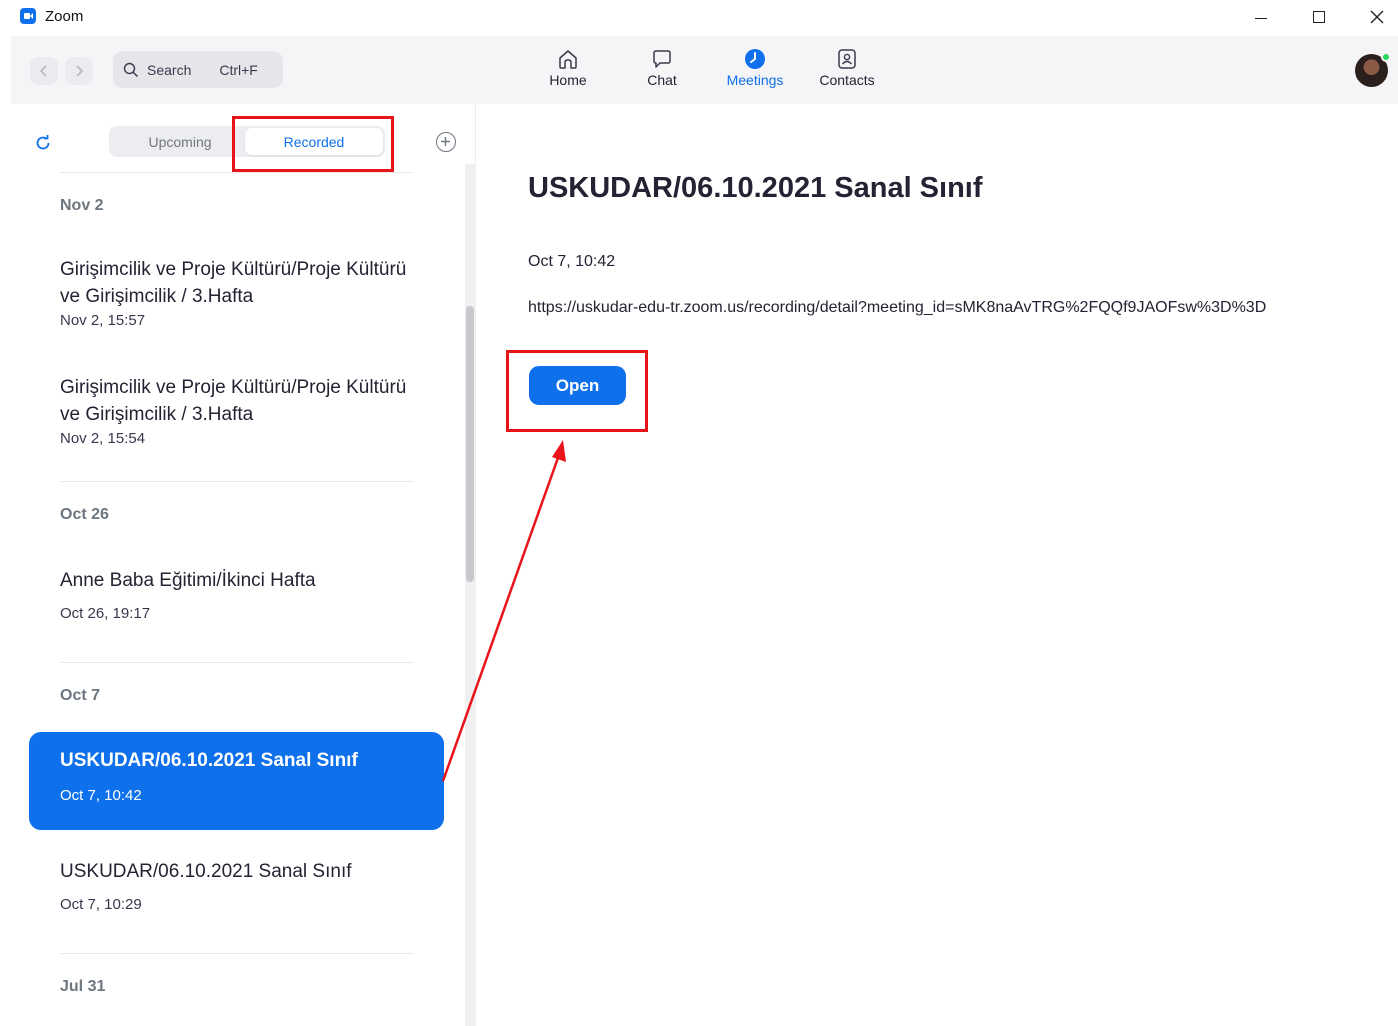 The image size is (1398, 1026). Describe the element at coordinates (572, 261) in the screenshot. I see `recording-datetime: Oct 7, 10:42` at that location.